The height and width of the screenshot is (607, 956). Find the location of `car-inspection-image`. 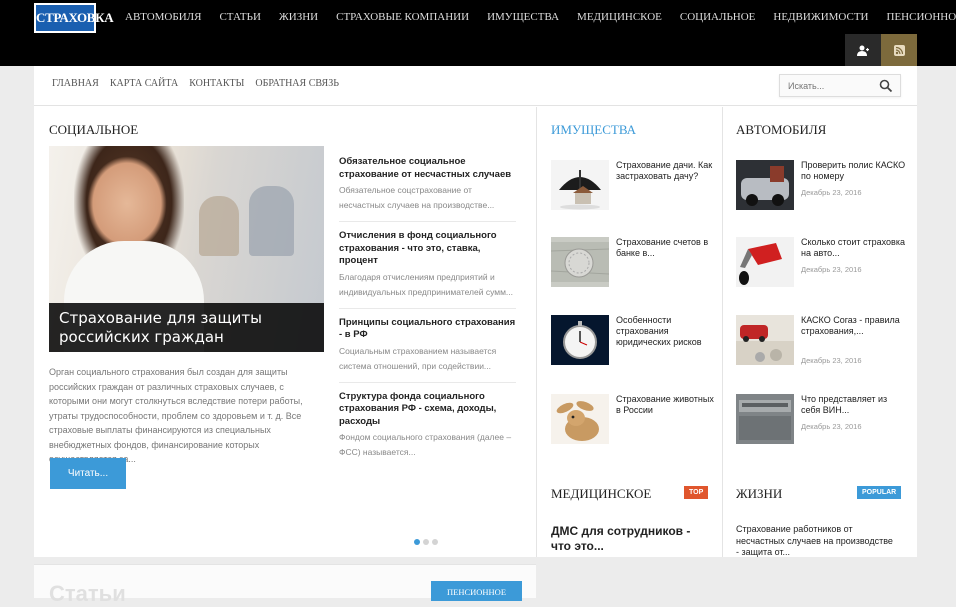

car-inspection-image is located at coordinates (765, 185).